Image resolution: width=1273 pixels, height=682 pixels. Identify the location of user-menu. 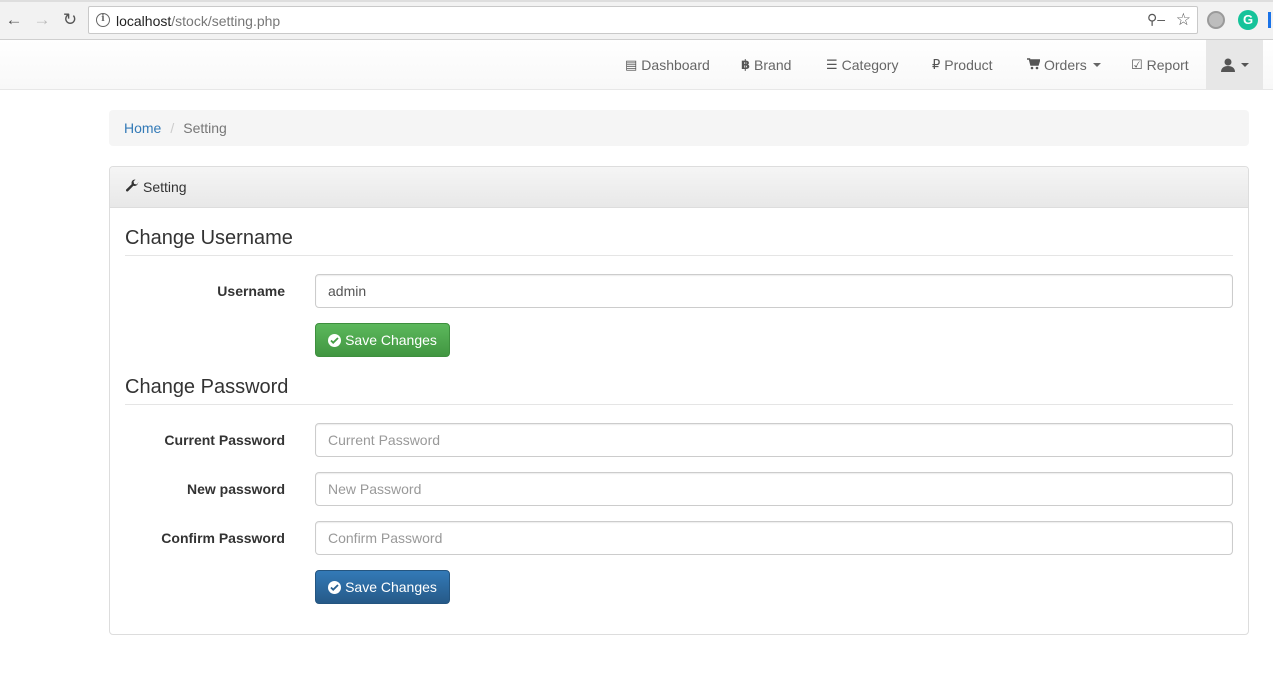
(1234, 65).